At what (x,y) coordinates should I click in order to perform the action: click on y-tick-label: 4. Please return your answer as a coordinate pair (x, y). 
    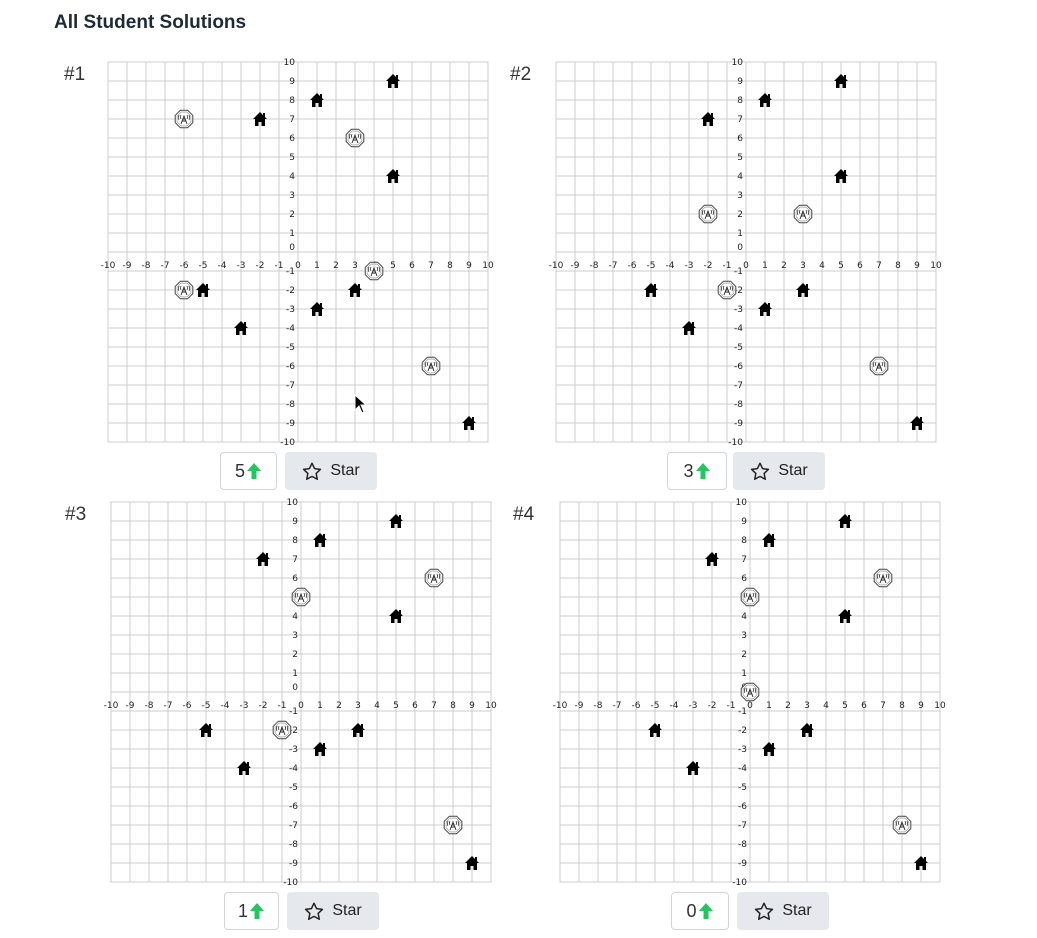
    Looking at the image, I should click on (292, 177).